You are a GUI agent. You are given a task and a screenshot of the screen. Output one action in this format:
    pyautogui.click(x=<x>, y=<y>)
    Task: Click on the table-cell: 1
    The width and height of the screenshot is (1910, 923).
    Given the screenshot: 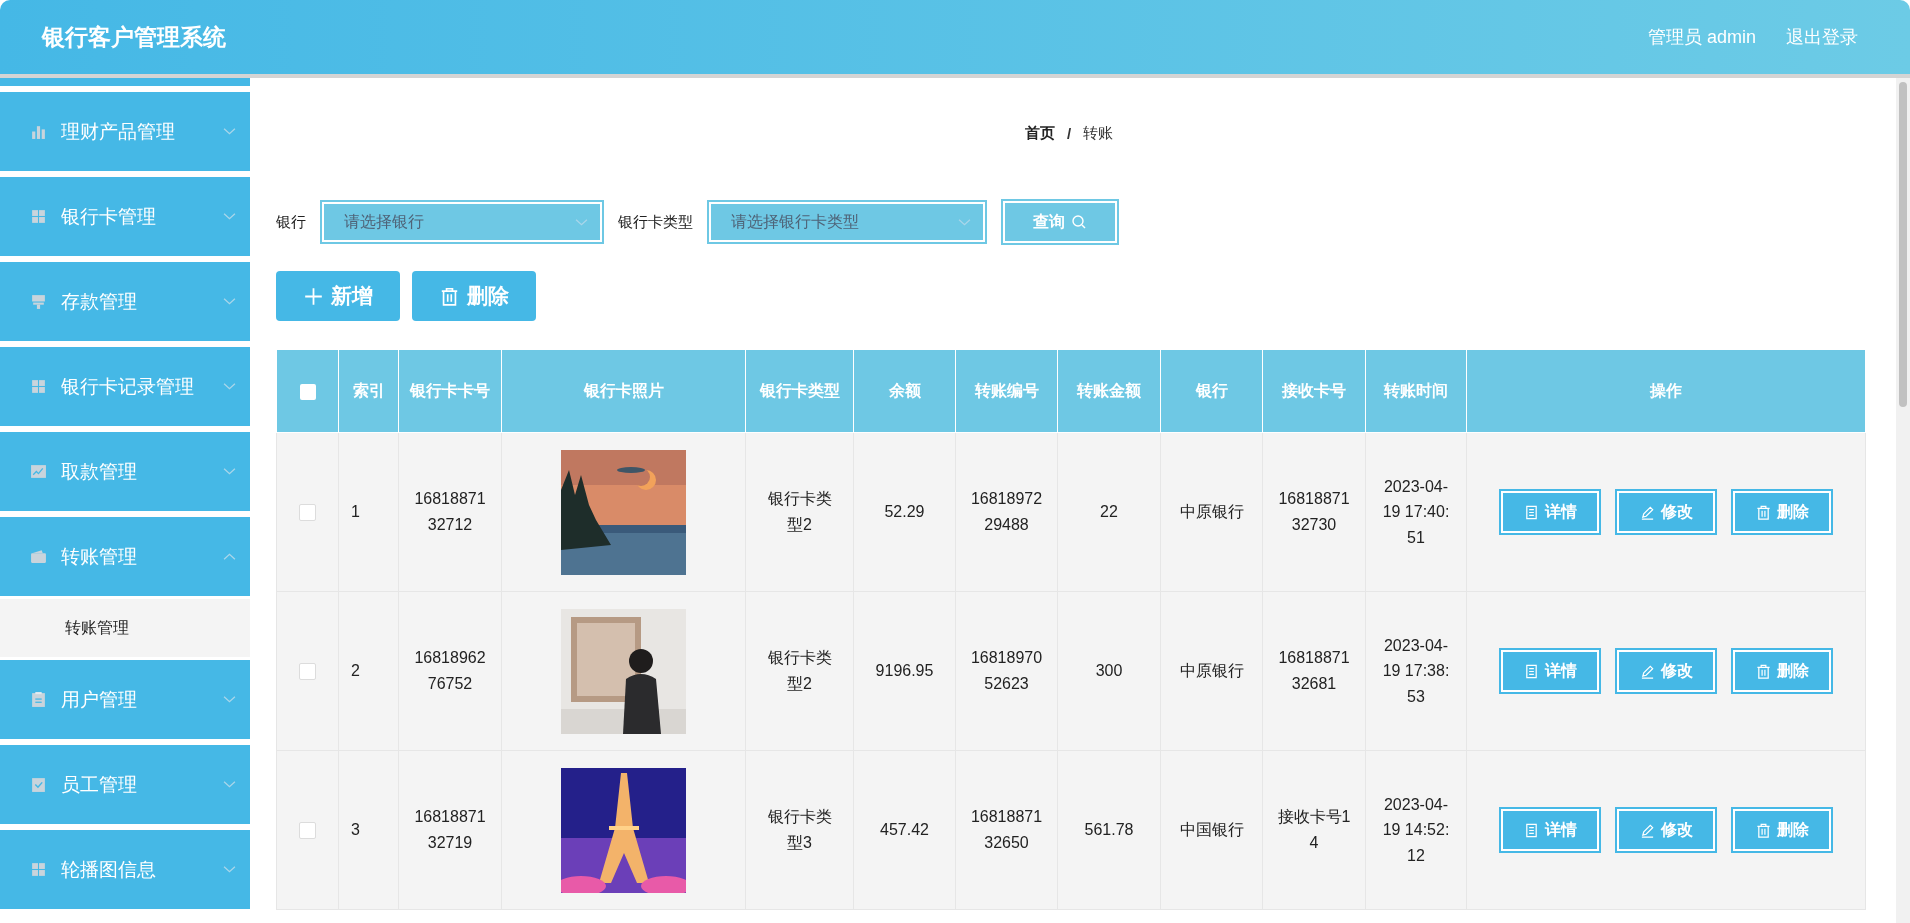 What is the action you would take?
    pyautogui.click(x=368, y=512)
    